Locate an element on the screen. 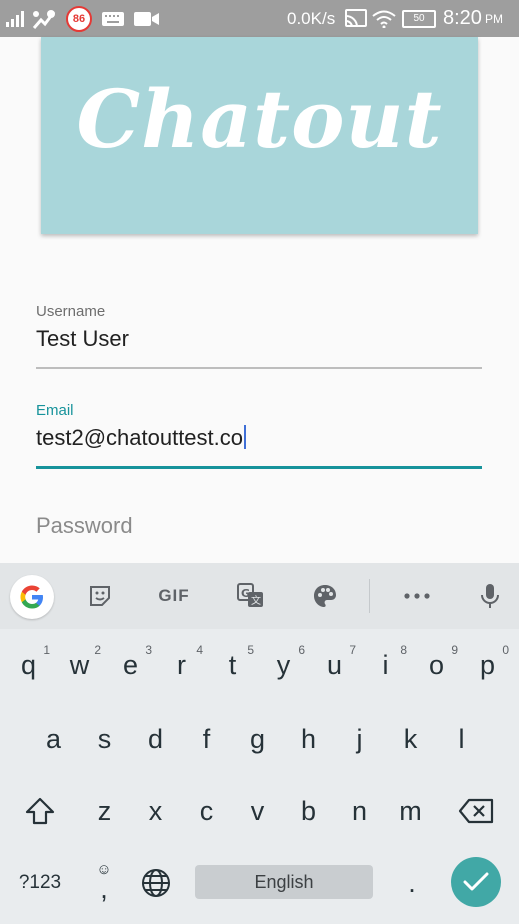  status-bar: 86 0.0K/s 50 8:20 PM is located at coordinates (259, 18).